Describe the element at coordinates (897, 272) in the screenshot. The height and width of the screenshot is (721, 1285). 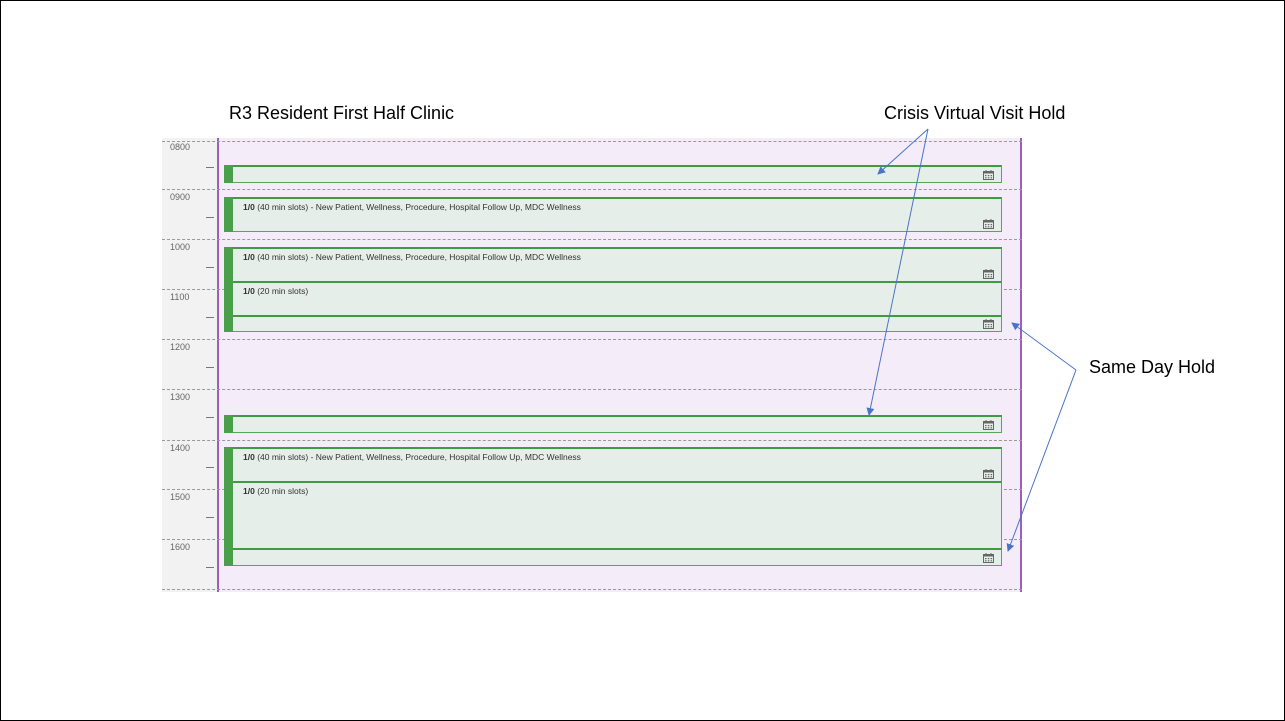
I see `crisis-arrow-bottom` at that location.